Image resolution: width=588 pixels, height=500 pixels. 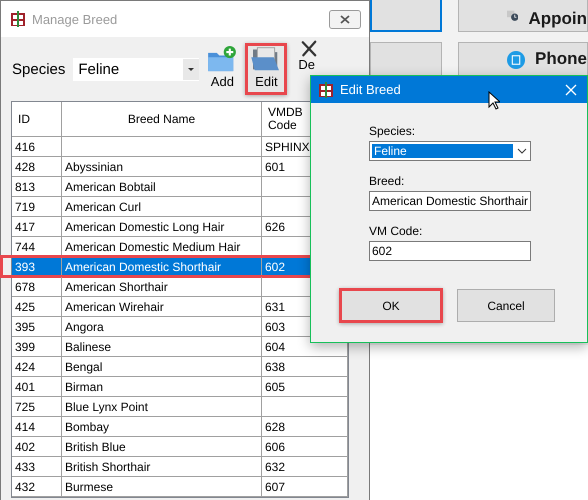 I want to click on edit-button: Edit, so click(x=266, y=69).